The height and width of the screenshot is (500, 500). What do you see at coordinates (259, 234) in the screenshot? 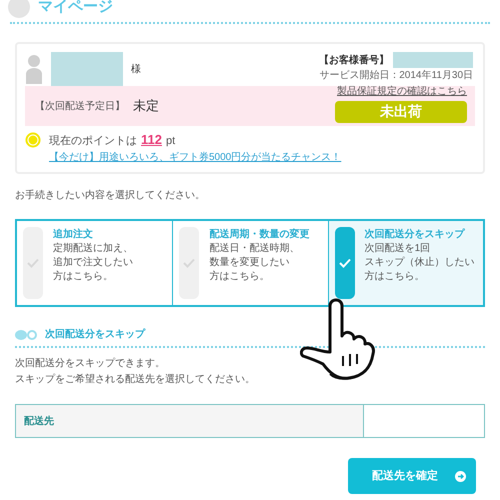
I see `option-title: 配送周期・数量の変更` at bounding box center [259, 234].